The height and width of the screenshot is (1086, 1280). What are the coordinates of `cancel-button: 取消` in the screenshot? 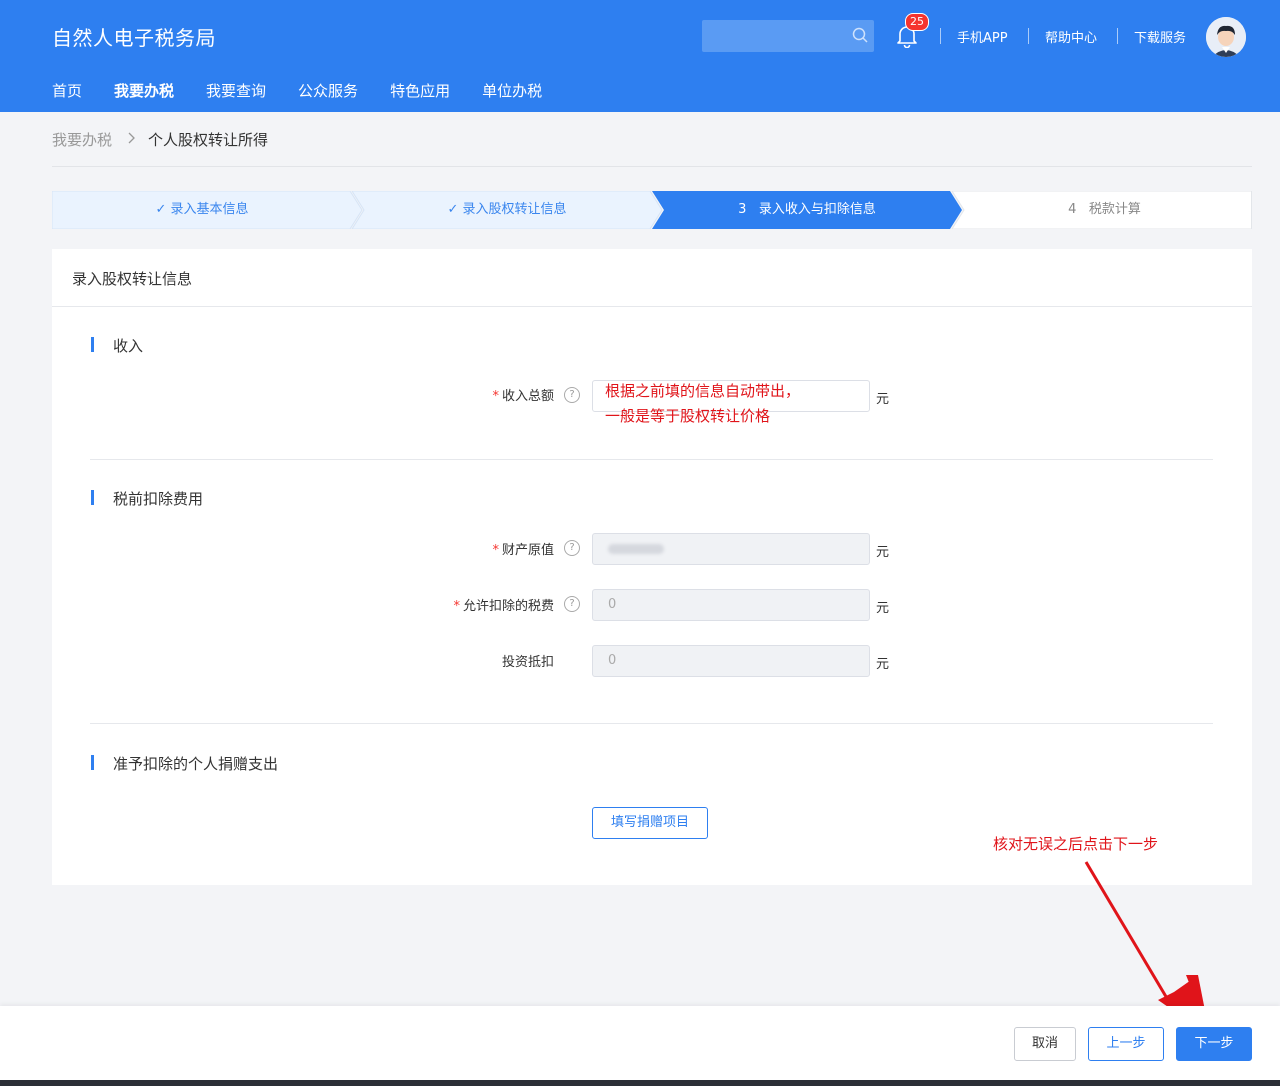 It's located at (1045, 1044).